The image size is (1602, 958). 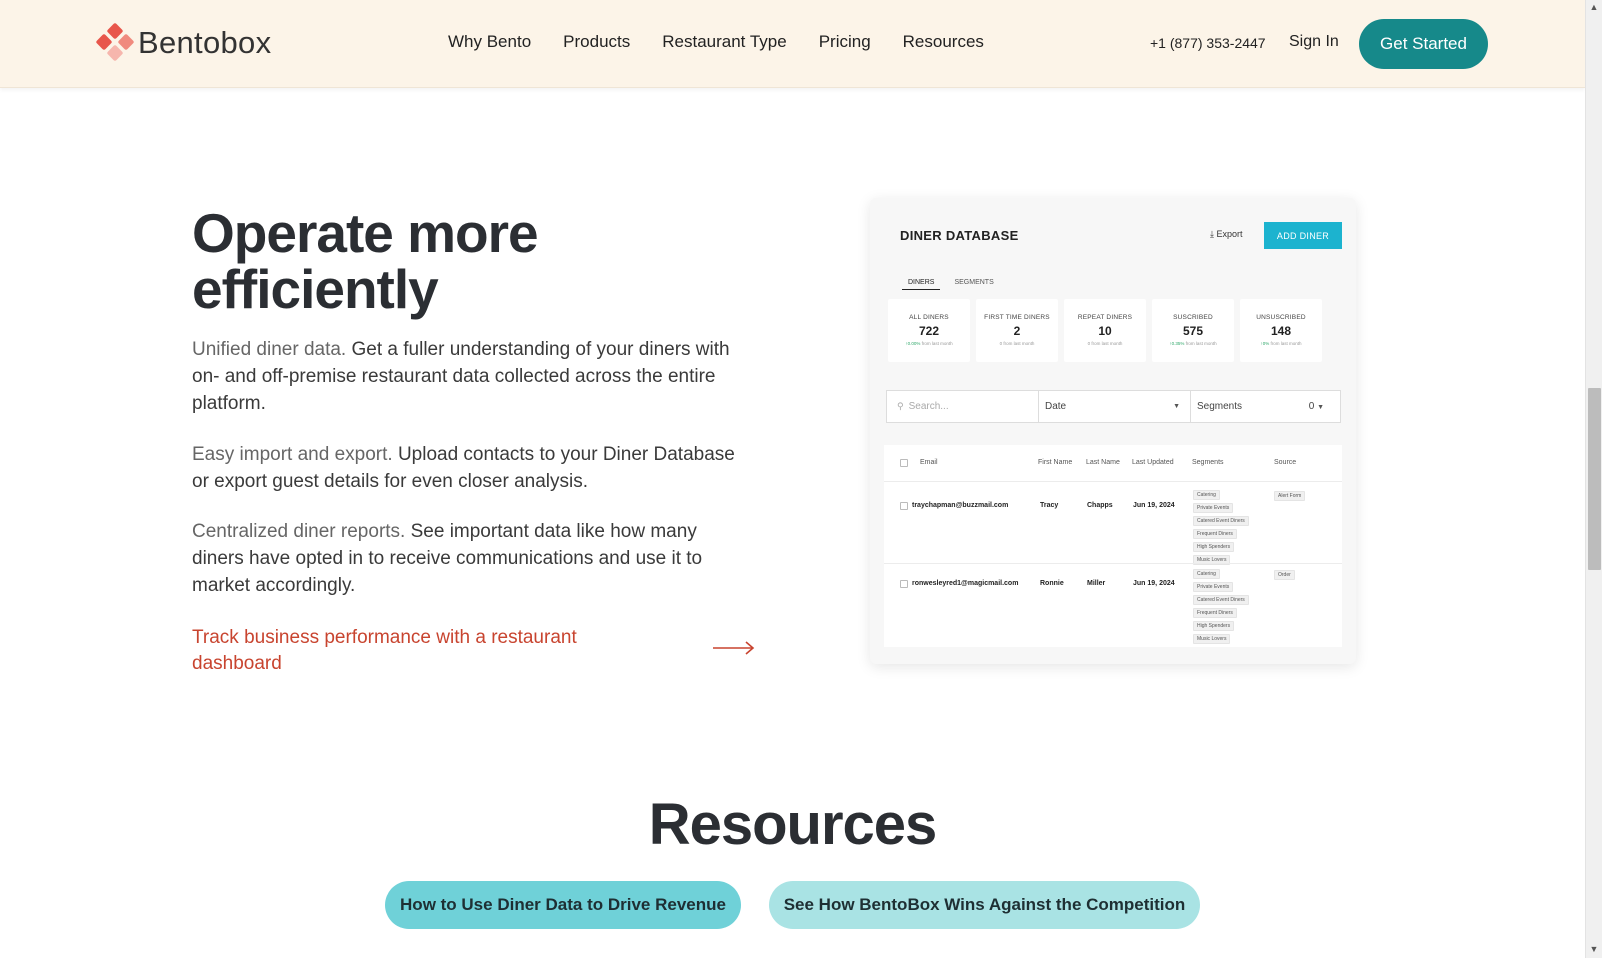 What do you see at coordinates (904, 463) in the screenshot?
I see `select-all-checkbox` at bounding box center [904, 463].